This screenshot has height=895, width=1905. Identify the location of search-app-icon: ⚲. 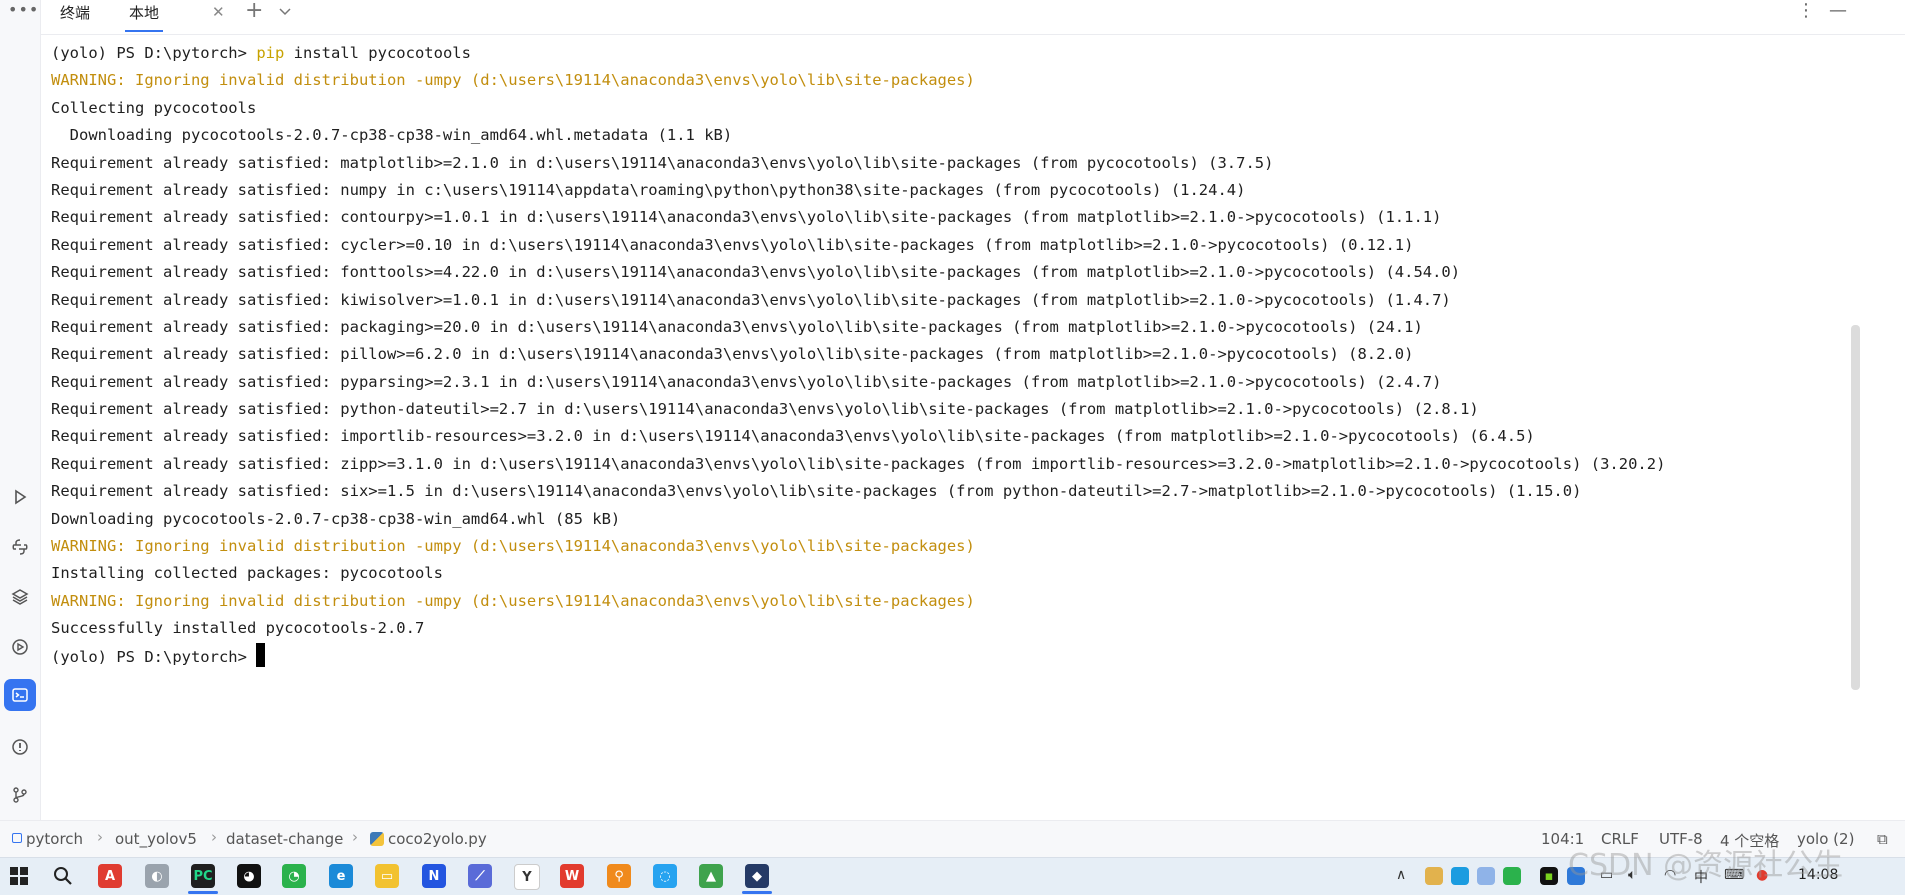
(619, 876).